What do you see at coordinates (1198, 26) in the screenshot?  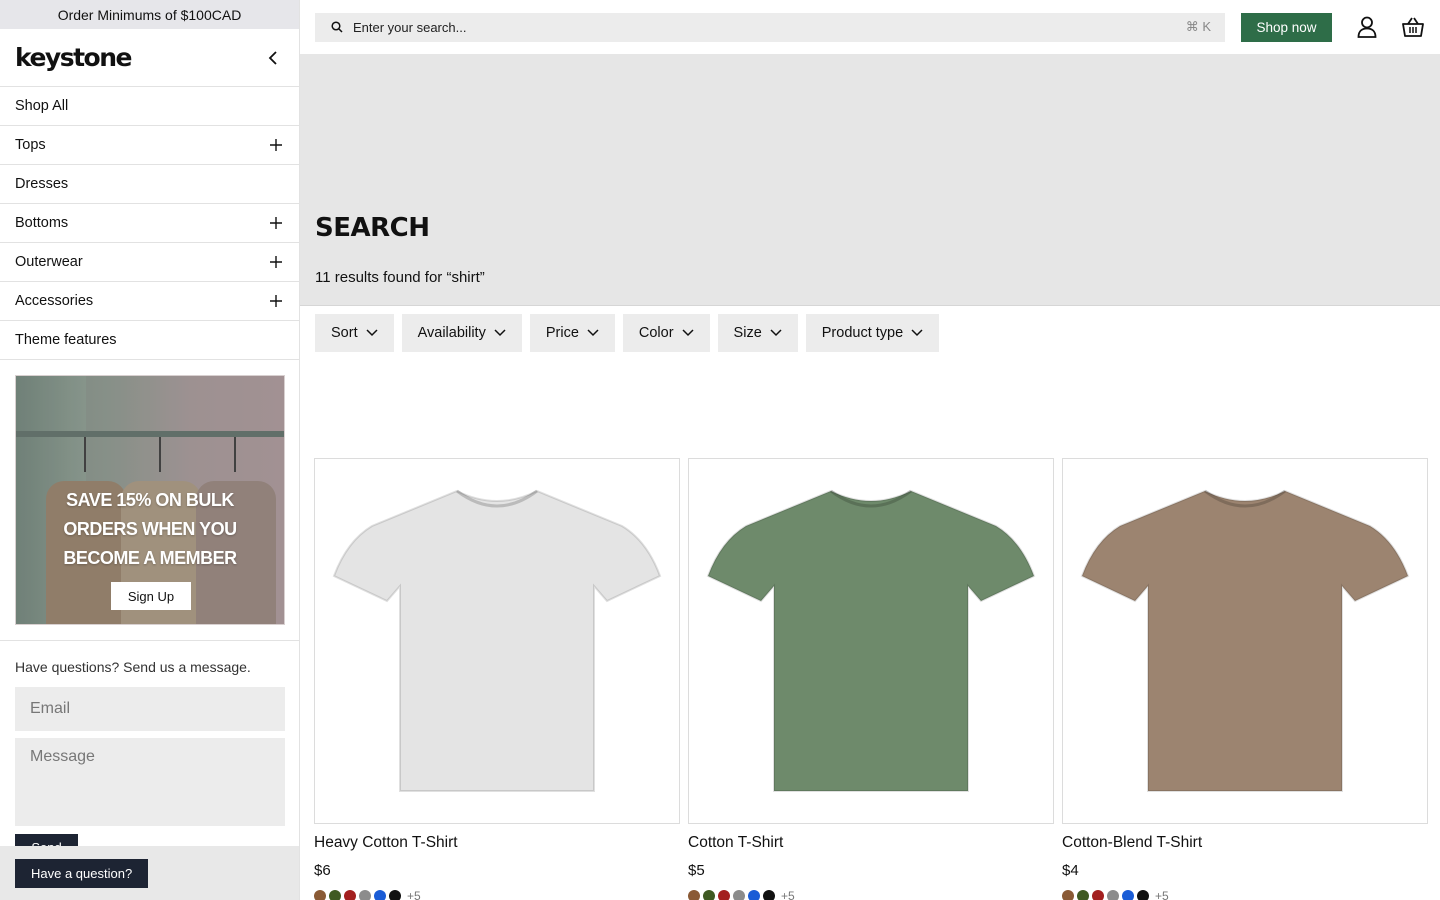 I see `search-shortcut: ⌘ K` at bounding box center [1198, 26].